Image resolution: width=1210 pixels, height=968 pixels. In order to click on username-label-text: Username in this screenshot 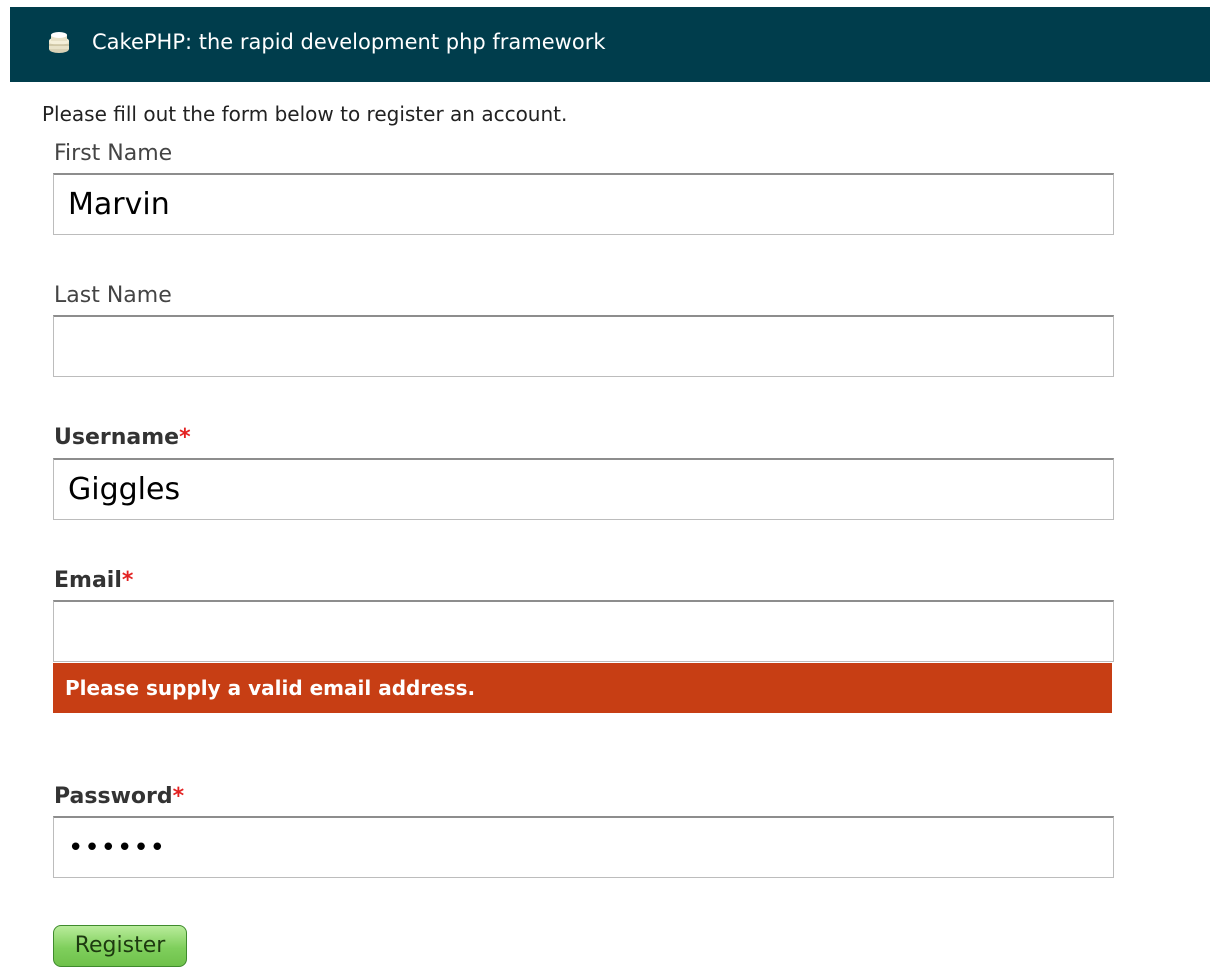, I will do `click(117, 437)`.